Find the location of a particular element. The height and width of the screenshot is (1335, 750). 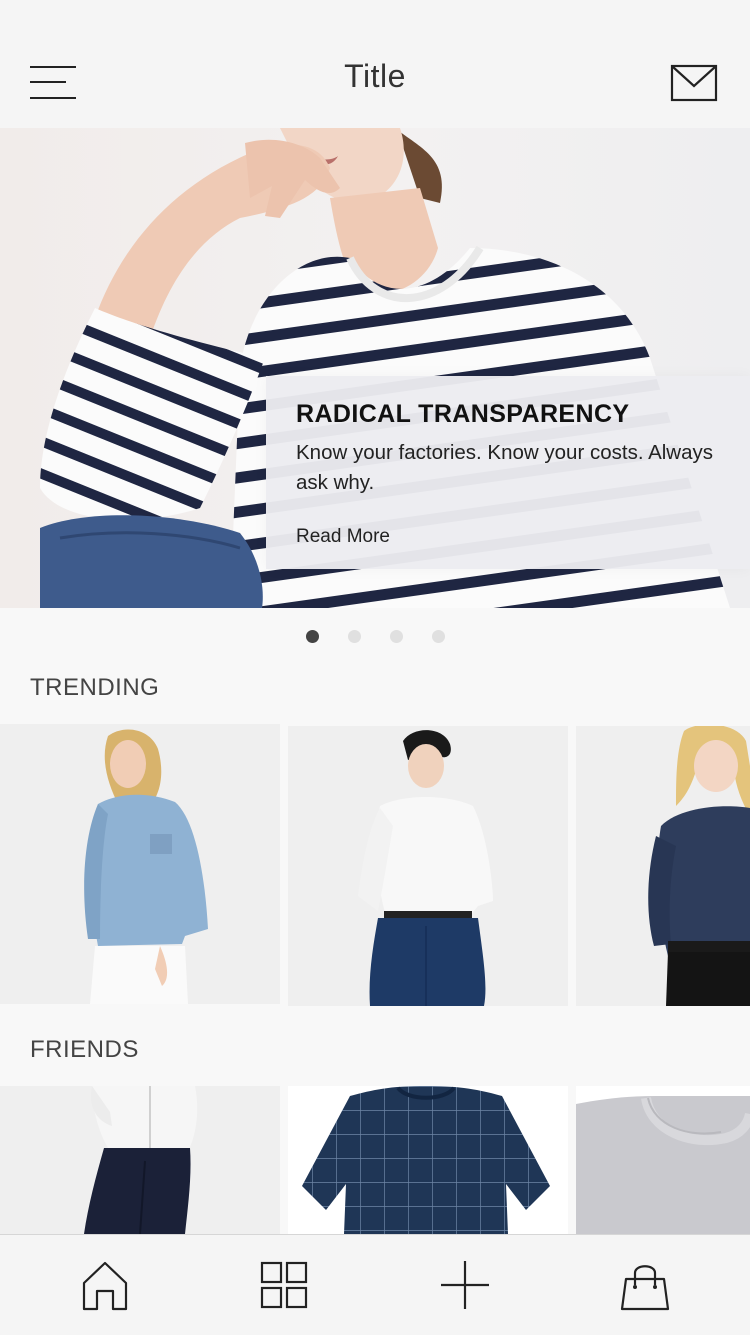

friends-section-title: FRIENDS is located at coordinates (84, 1049).